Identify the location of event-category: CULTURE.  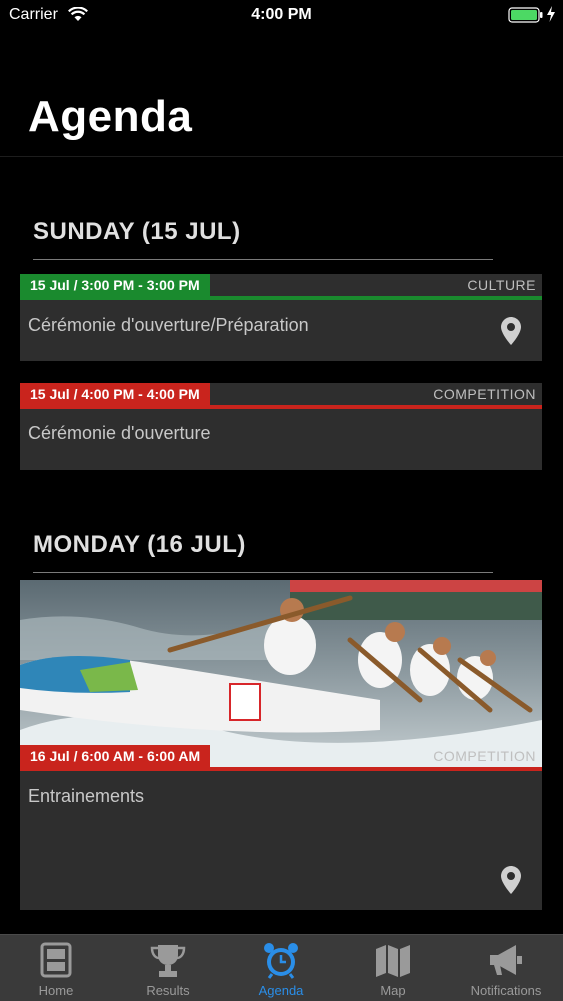
(501, 285).